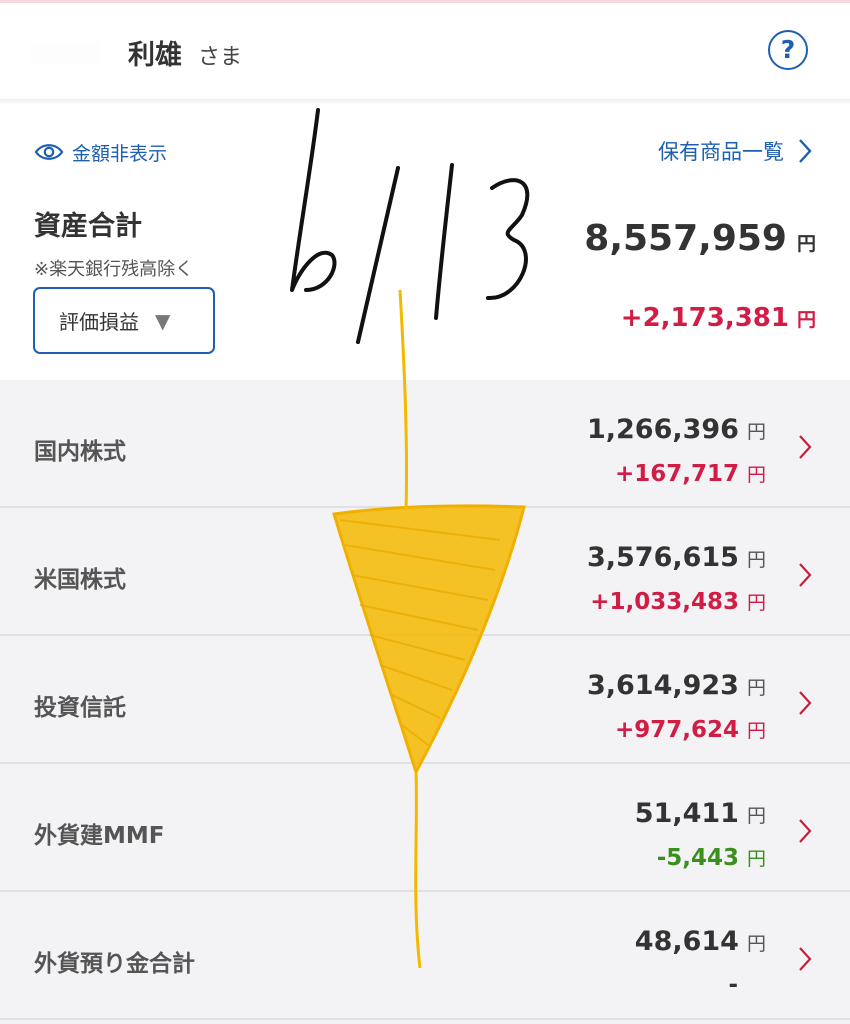 This screenshot has width=850, height=1024. Describe the element at coordinates (425, 828) in the screenshot. I see `asset-row: 外貨建MMF 51,411 円 -5,443 円` at that location.